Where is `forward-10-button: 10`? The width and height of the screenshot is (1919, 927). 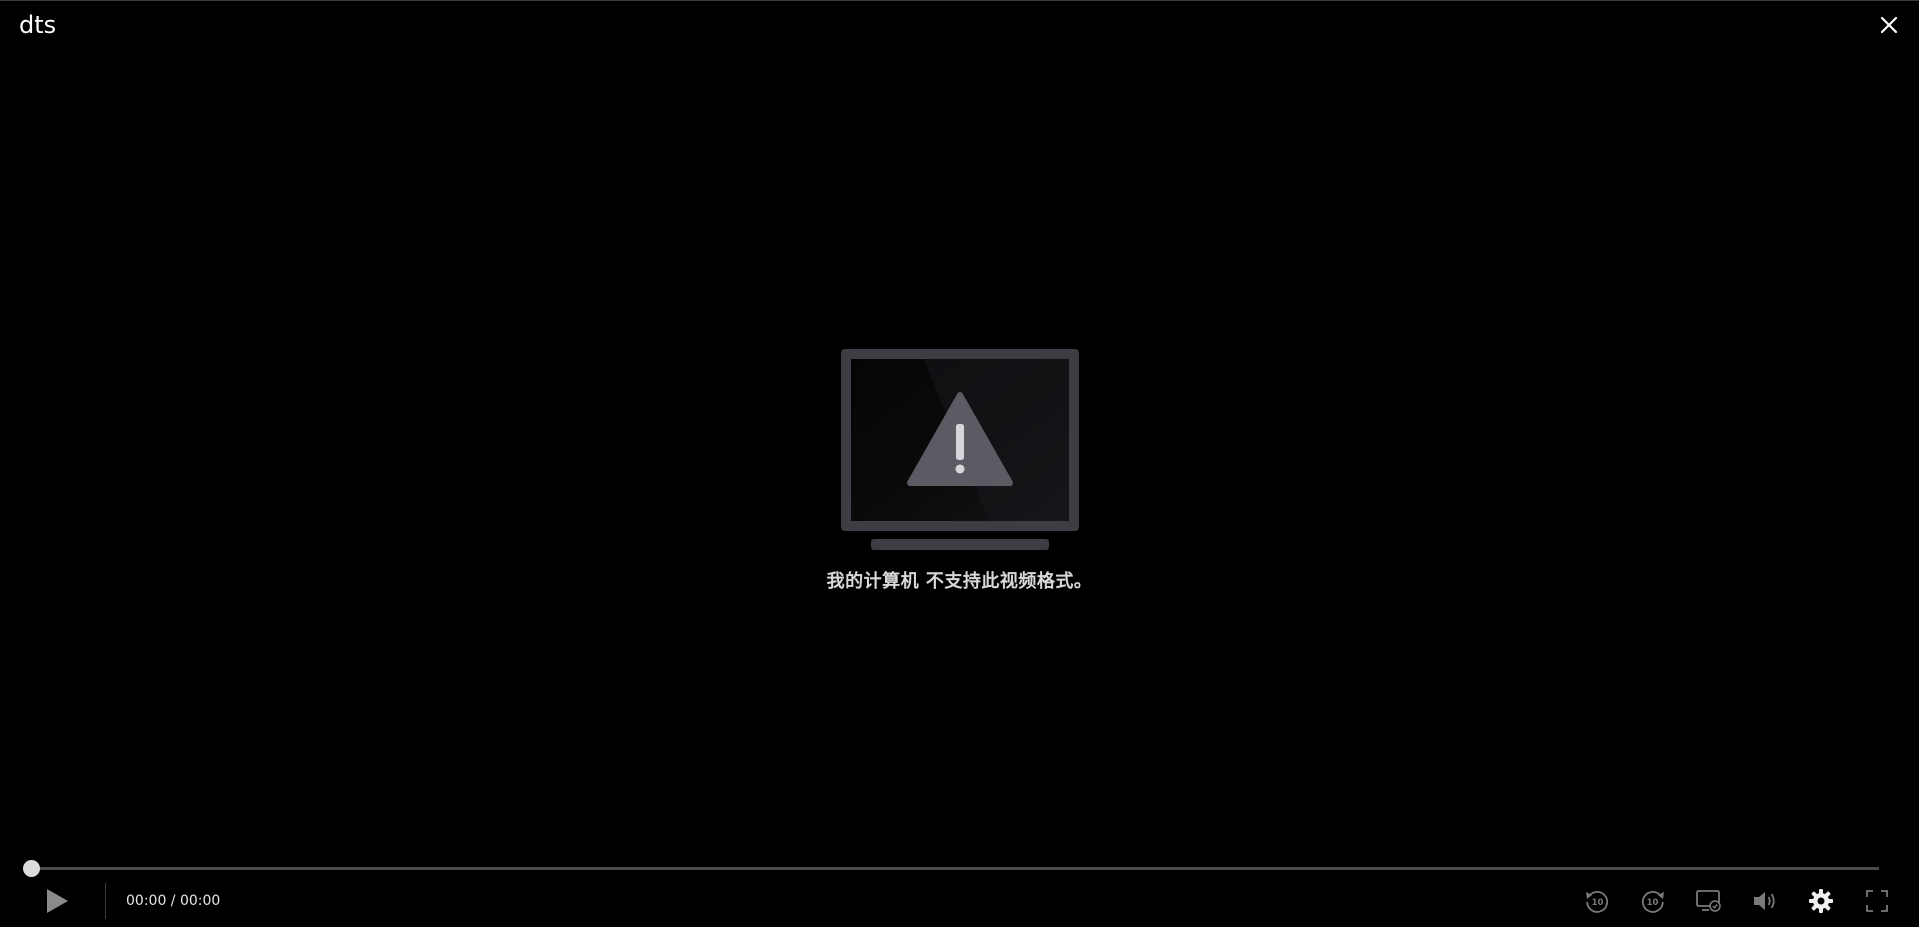
forward-10-button: 10 is located at coordinates (1653, 901).